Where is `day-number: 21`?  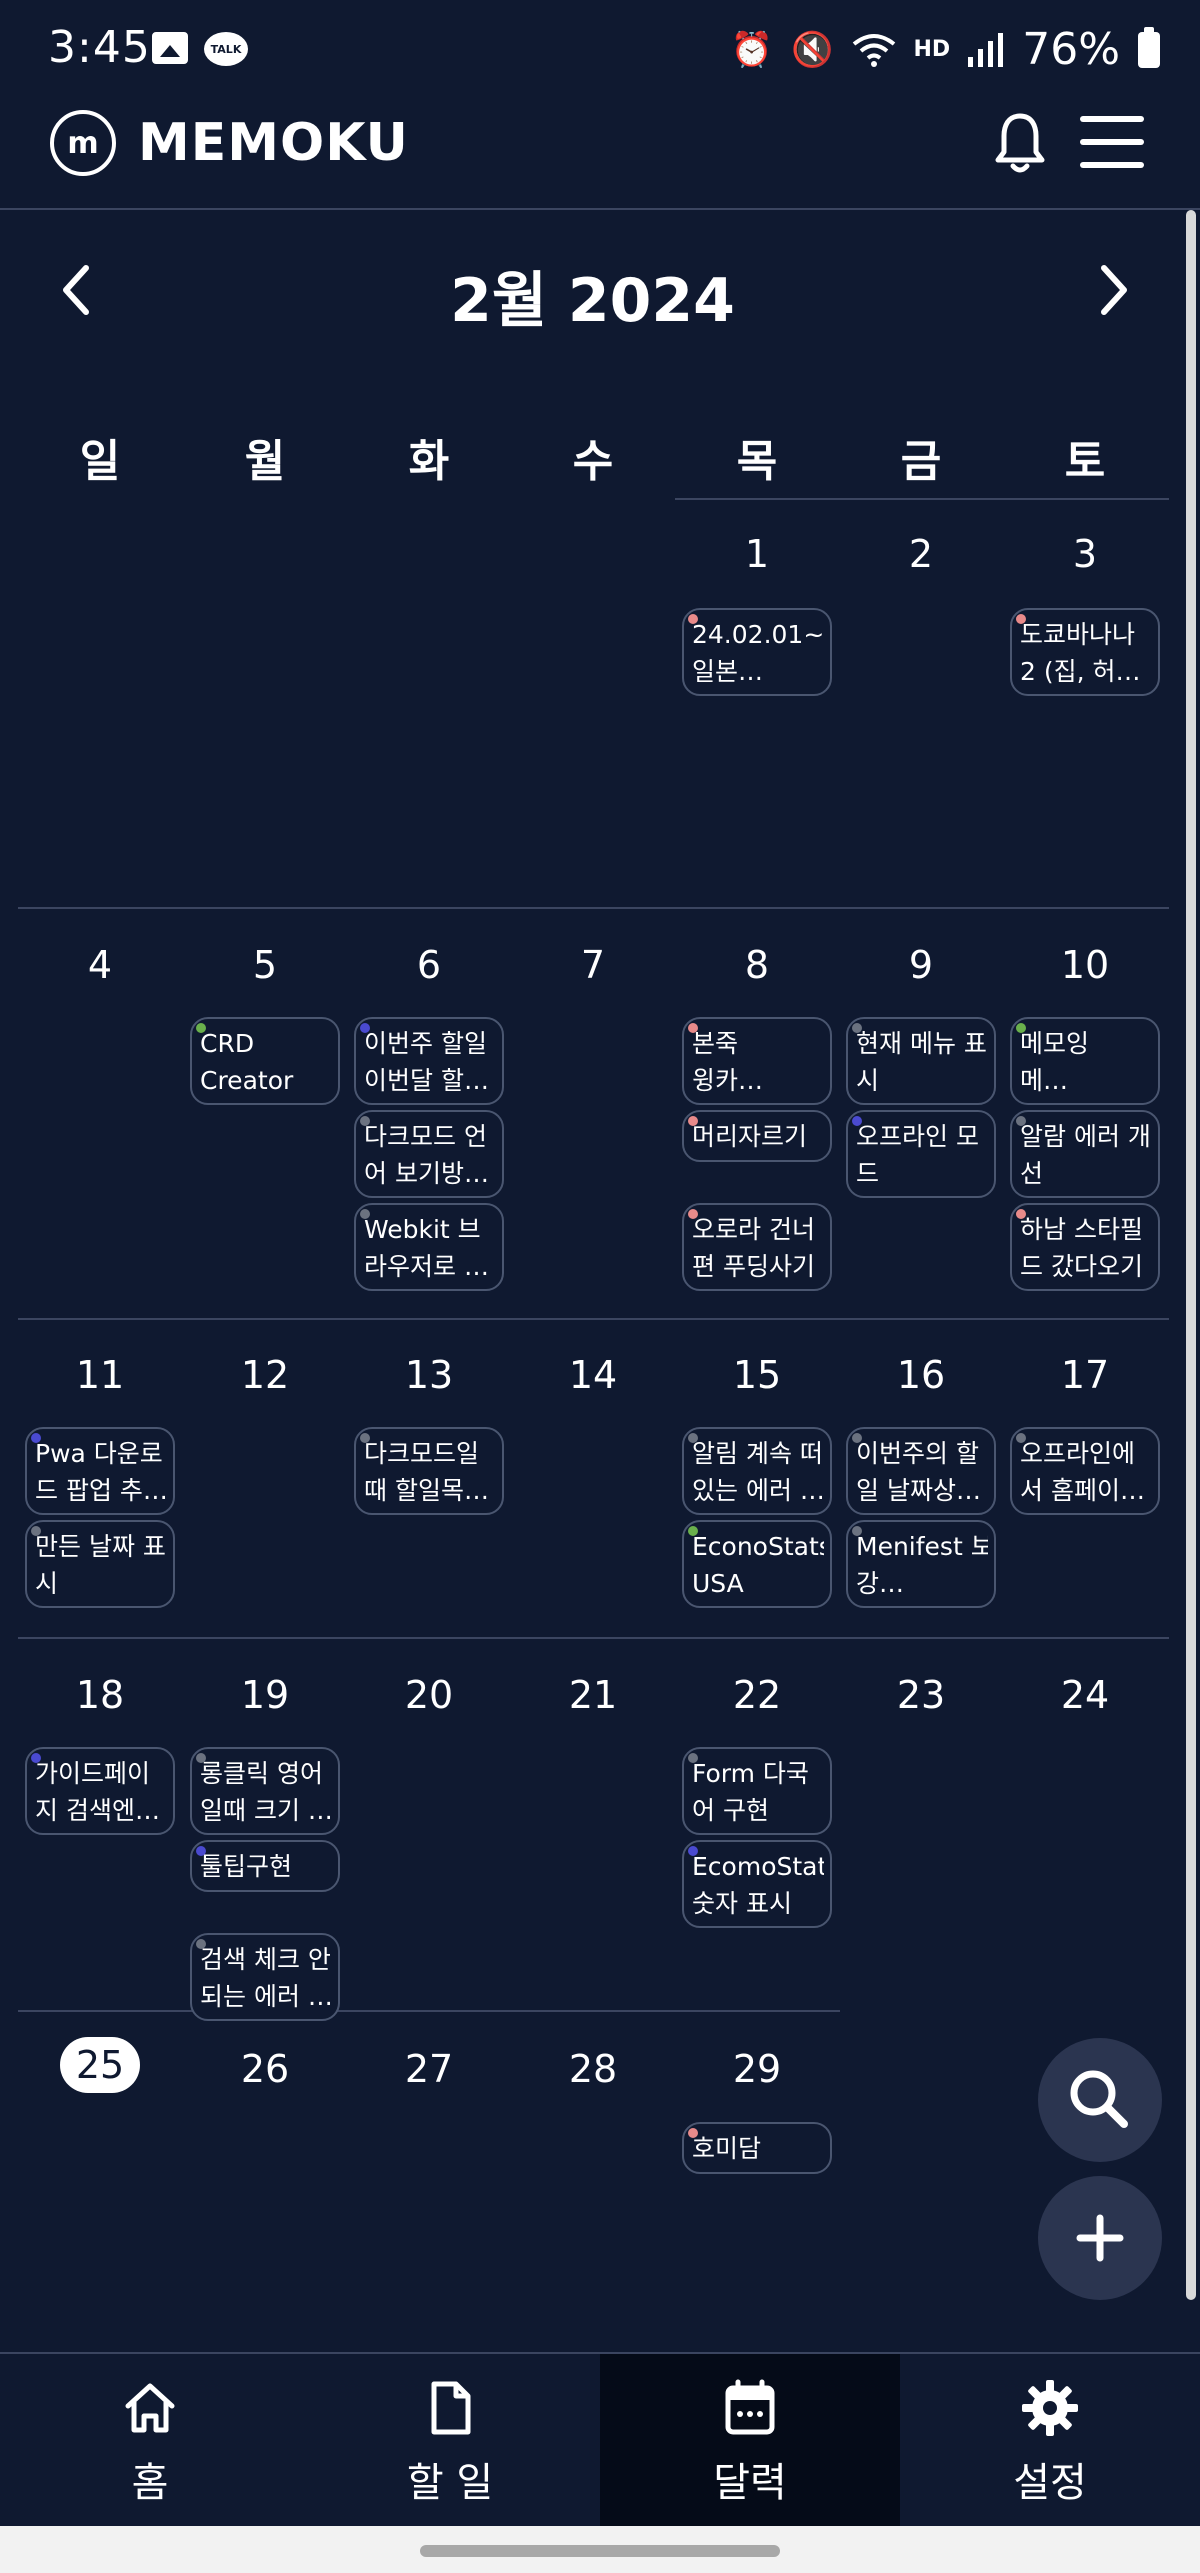
day-number: 21 is located at coordinates (593, 1695).